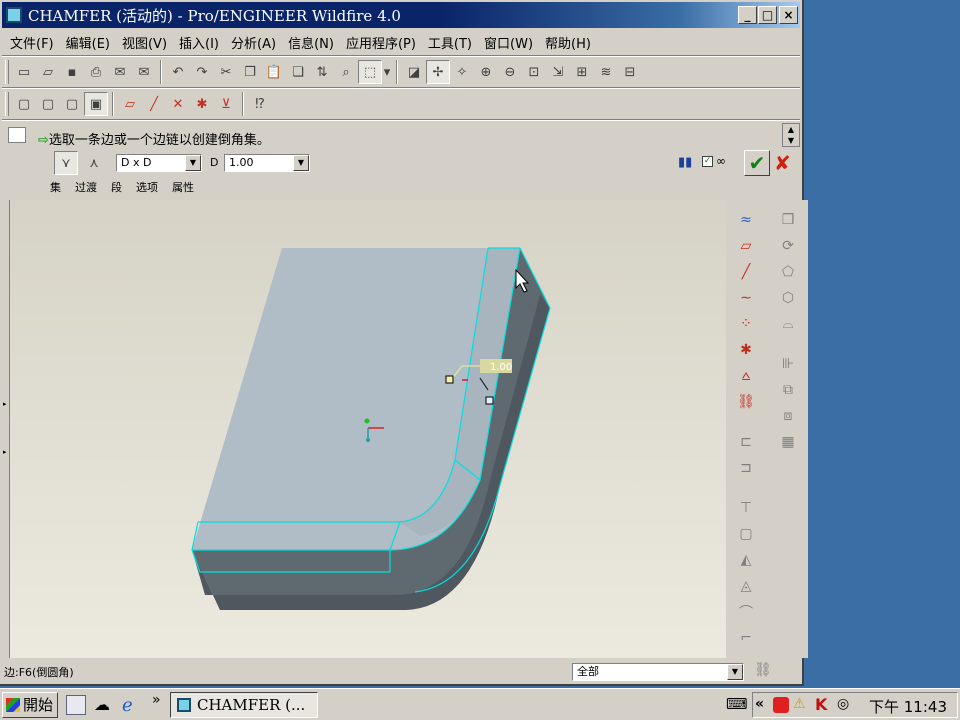  Describe the element at coordinates (788, 364) in the screenshot. I see `merge-icon: ⊪` at that location.